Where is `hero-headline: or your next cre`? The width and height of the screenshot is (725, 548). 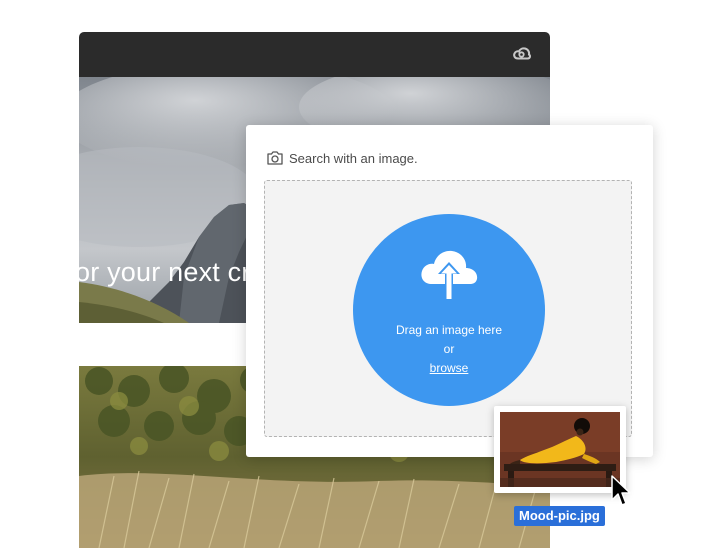
hero-headline: or your next cre is located at coordinates (172, 272).